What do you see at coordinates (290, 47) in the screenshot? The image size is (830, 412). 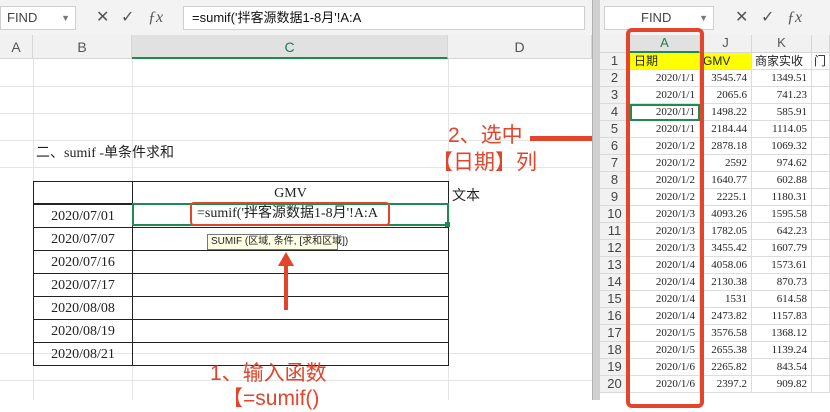 I see `column-header-c: C` at bounding box center [290, 47].